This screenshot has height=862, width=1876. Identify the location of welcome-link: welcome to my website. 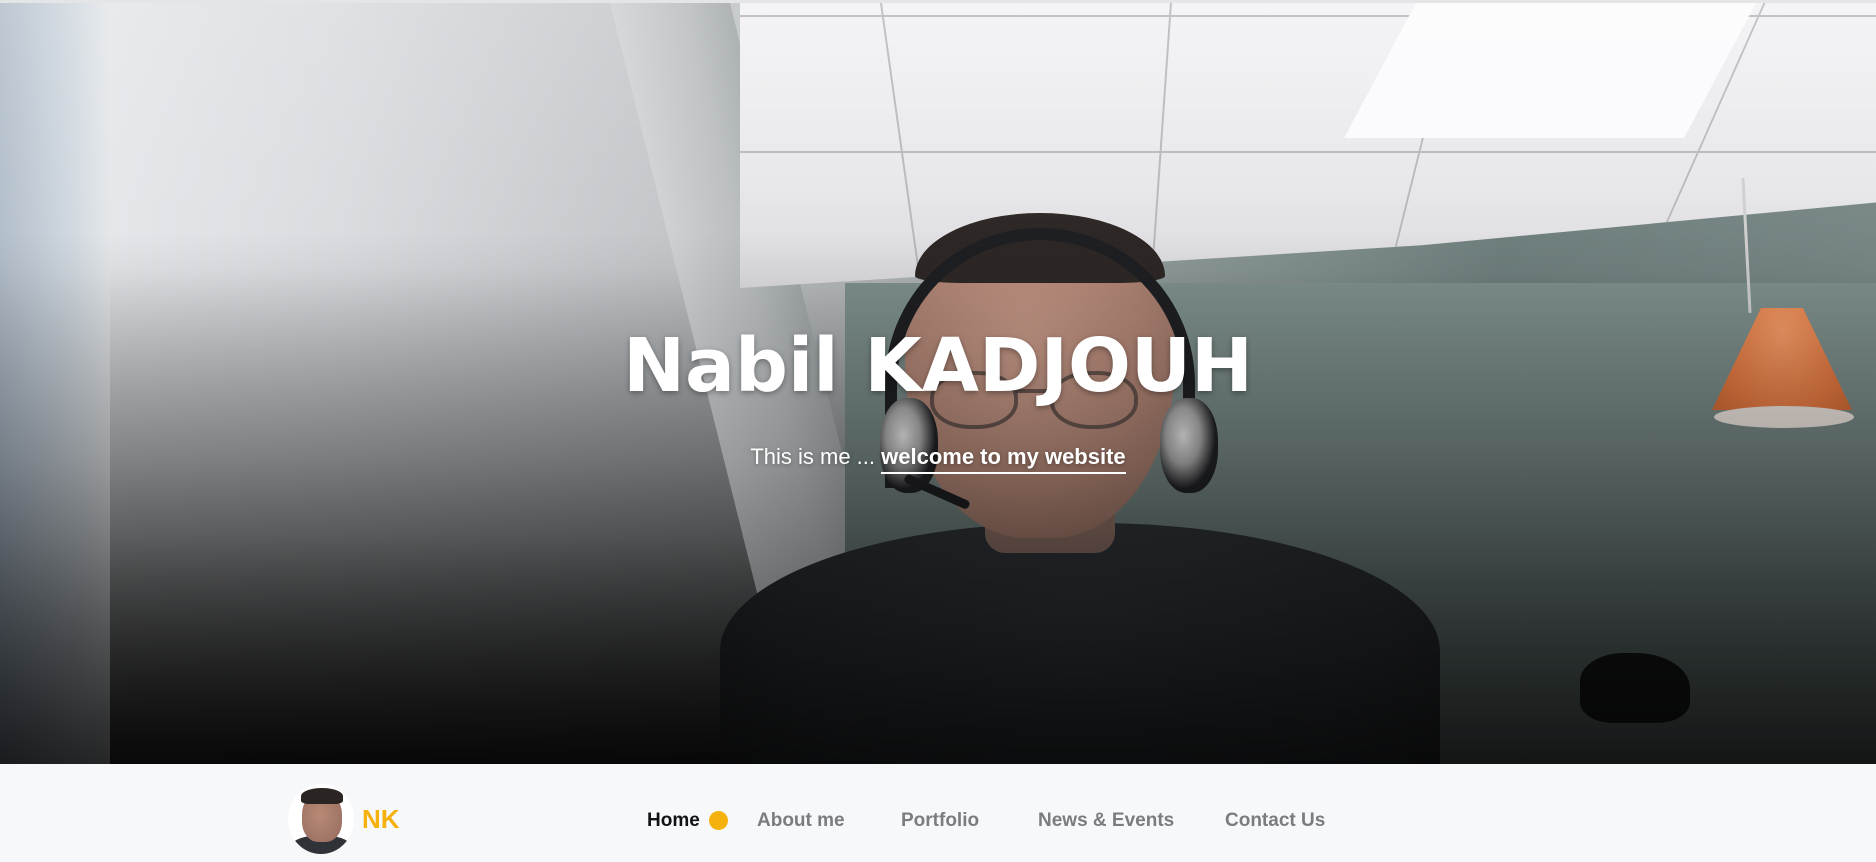
(1003, 459).